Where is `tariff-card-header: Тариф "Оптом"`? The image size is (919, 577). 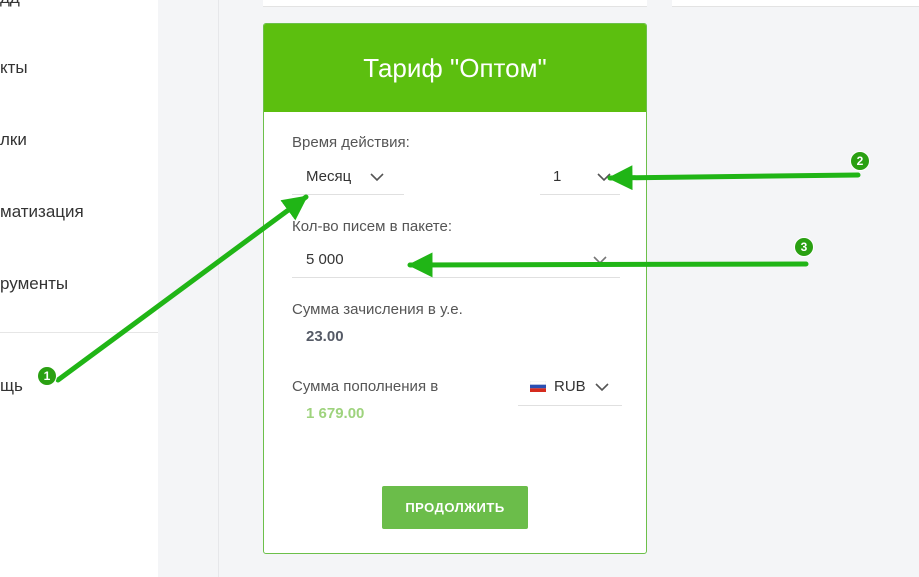 tariff-card-header: Тариф "Оптом" is located at coordinates (455, 68).